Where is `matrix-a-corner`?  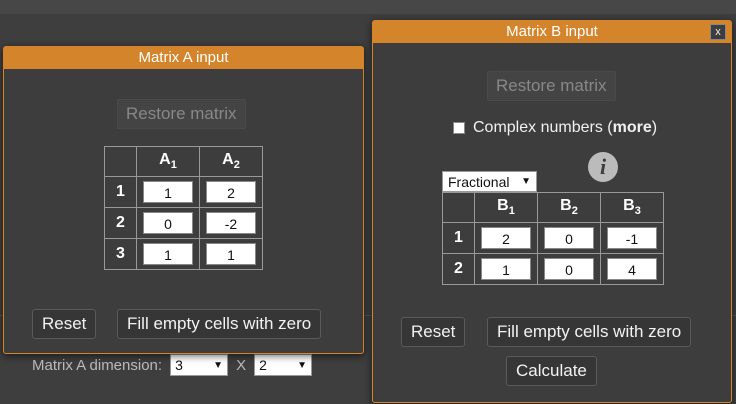 matrix-a-corner is located at coordinates (120, 161).